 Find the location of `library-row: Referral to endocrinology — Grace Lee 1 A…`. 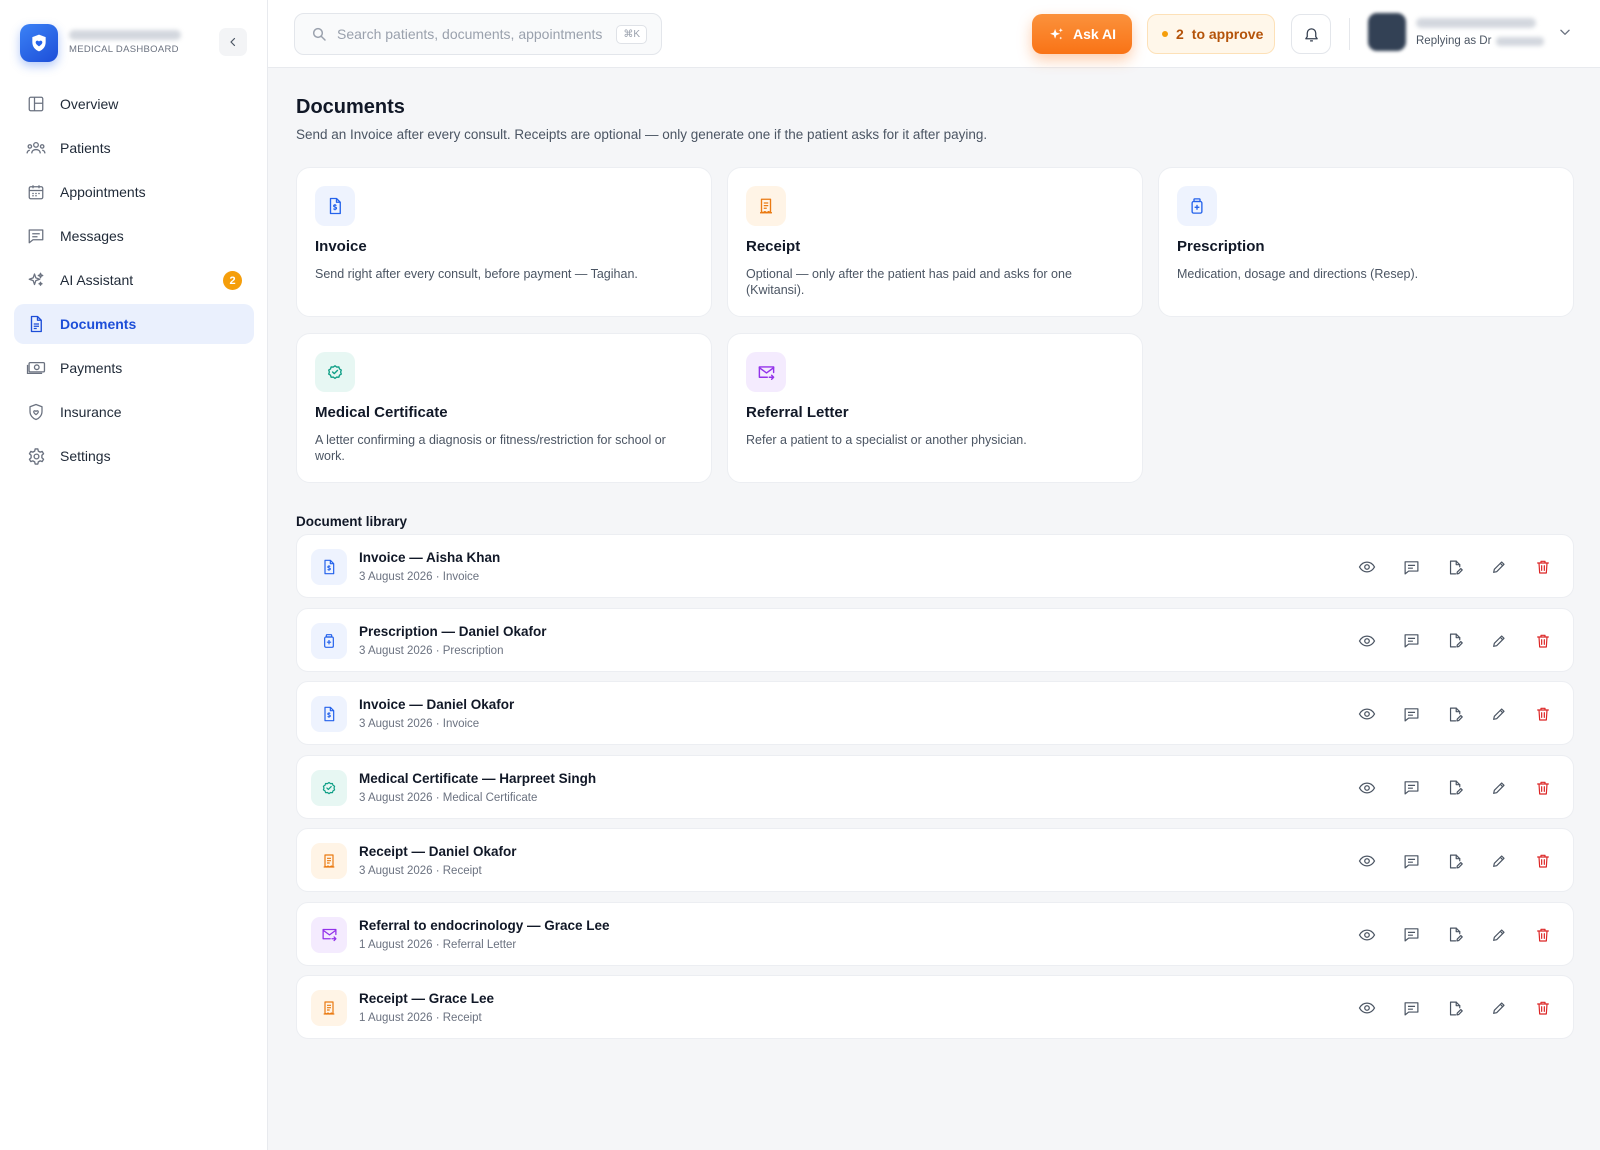

library-row: Referral to endocrinology — Grace Lee 1 A… is located at coordinates (935, 933).